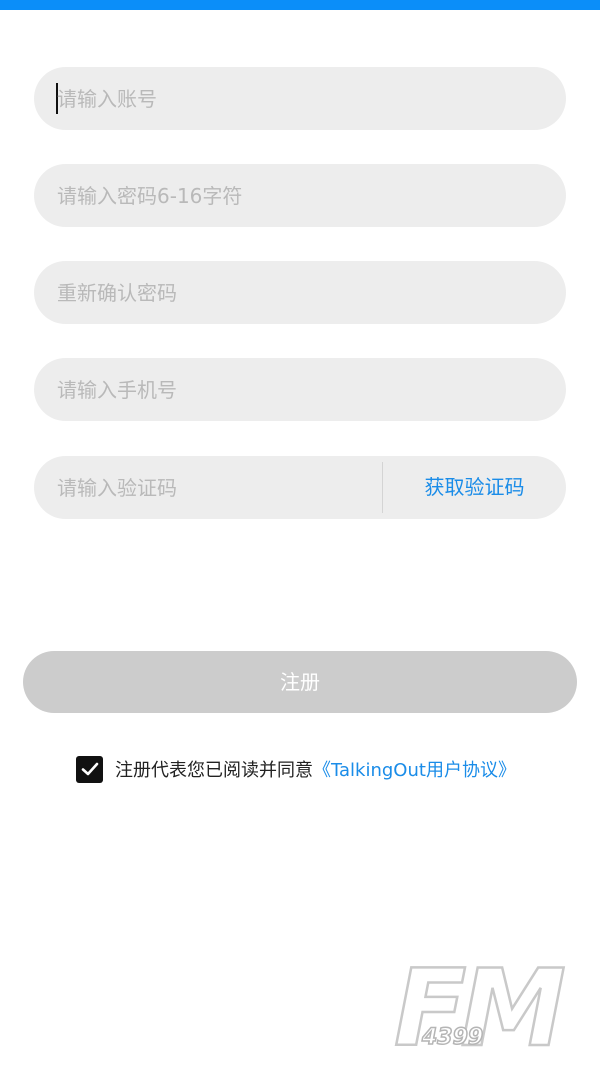  I want to click on confirm-password-field, so click(300, 292).